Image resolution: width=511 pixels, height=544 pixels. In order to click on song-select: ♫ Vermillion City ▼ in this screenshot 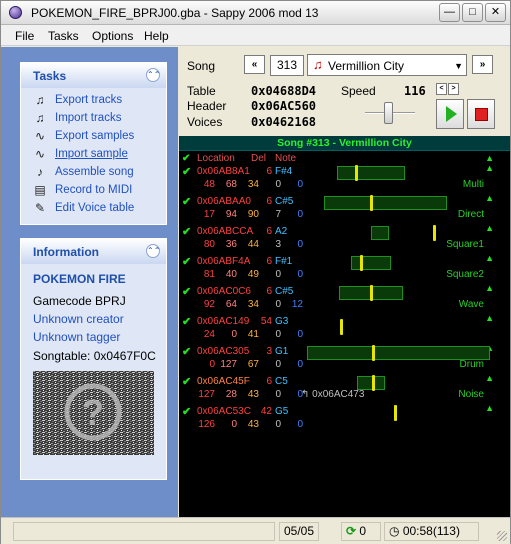, I will do `click(387, 65)`.